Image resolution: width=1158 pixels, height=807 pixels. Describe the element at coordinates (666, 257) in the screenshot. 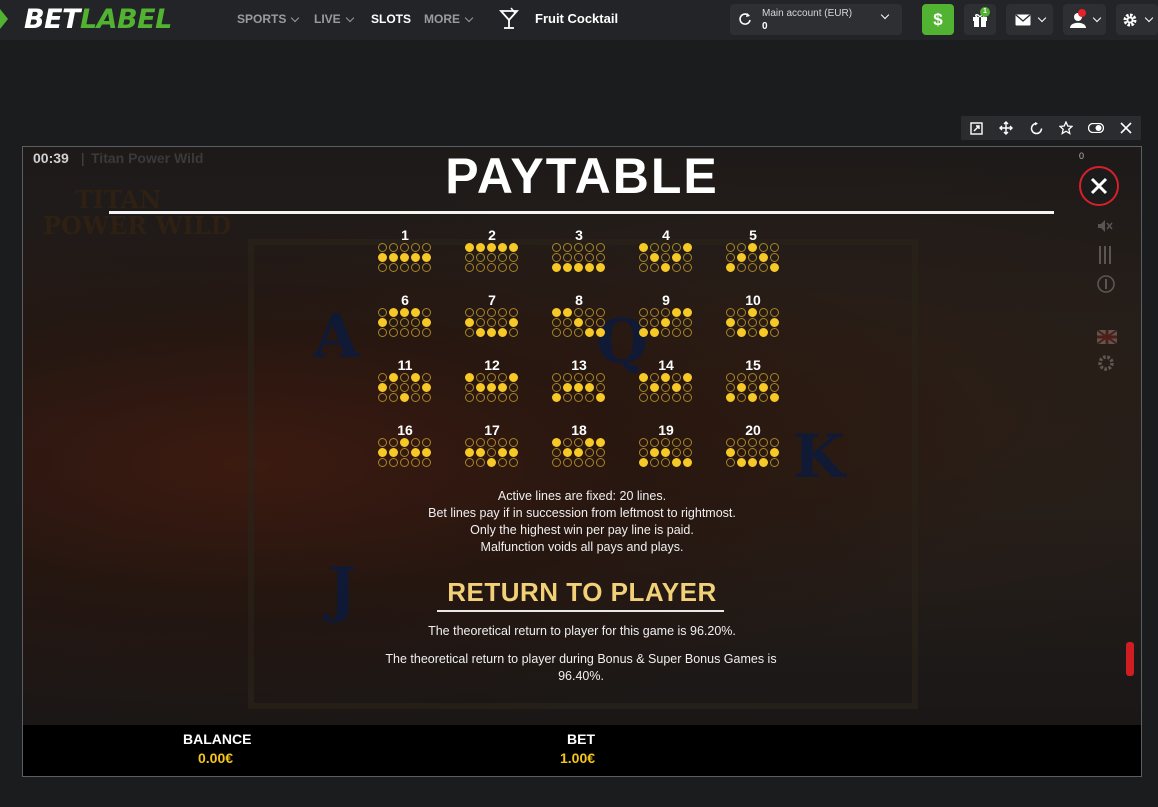

I see `payline-cell: 4` at that location.